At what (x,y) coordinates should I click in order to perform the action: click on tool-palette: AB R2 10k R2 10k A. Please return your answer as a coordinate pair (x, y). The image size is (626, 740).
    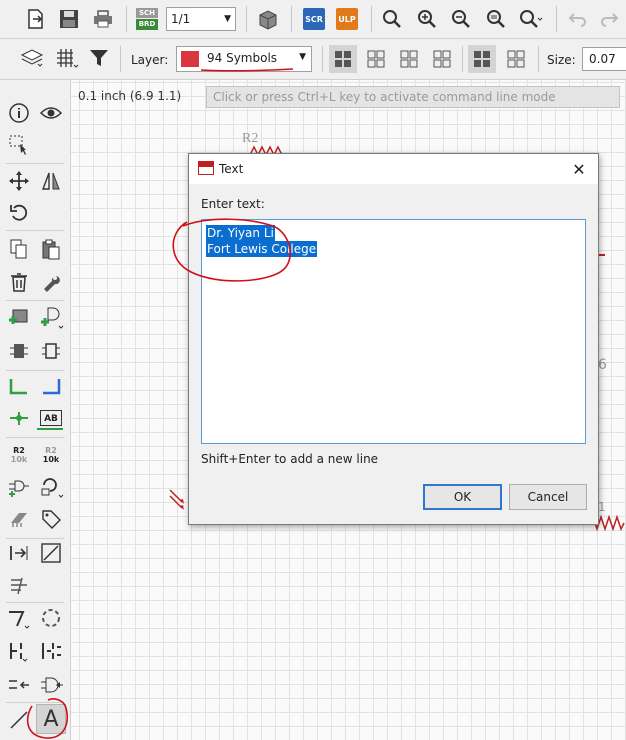
    Looking at the image, I should click on (35, 410).